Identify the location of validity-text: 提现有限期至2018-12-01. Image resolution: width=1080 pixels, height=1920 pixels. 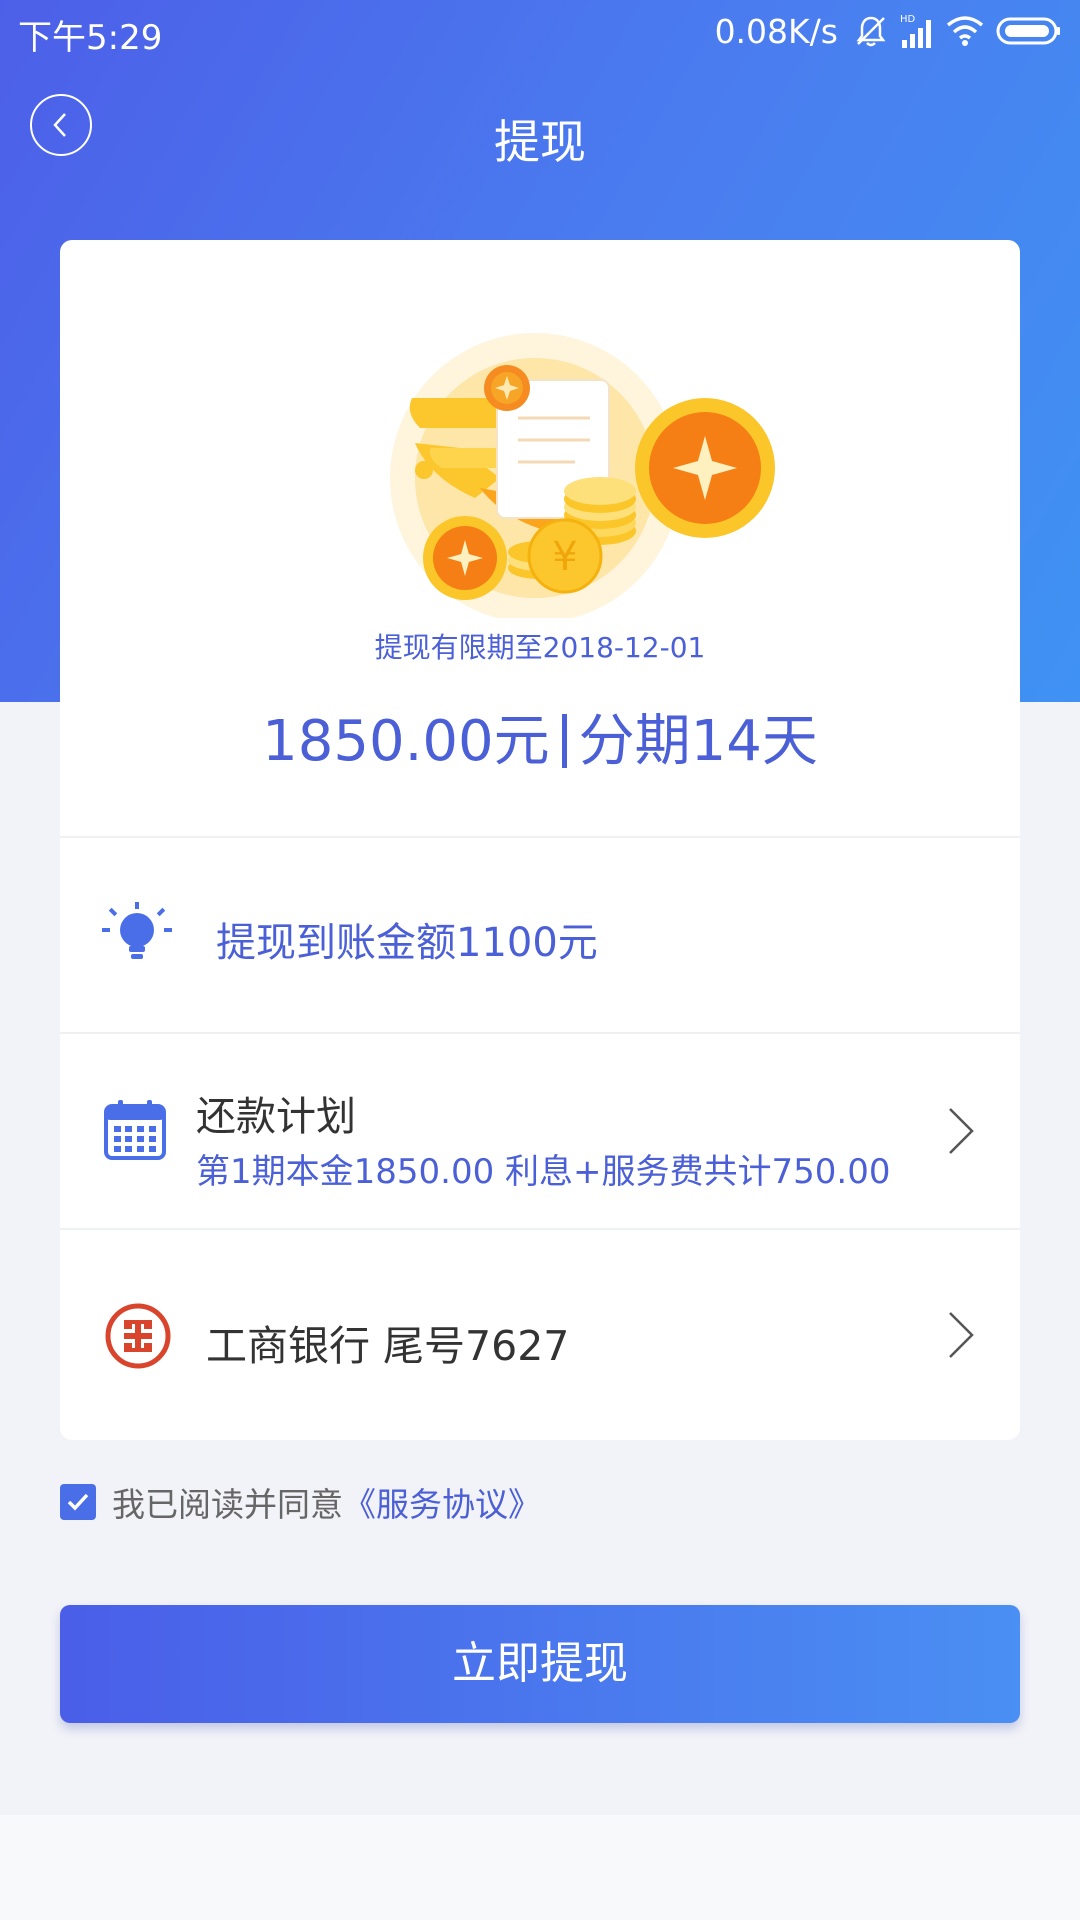
(540, 647).